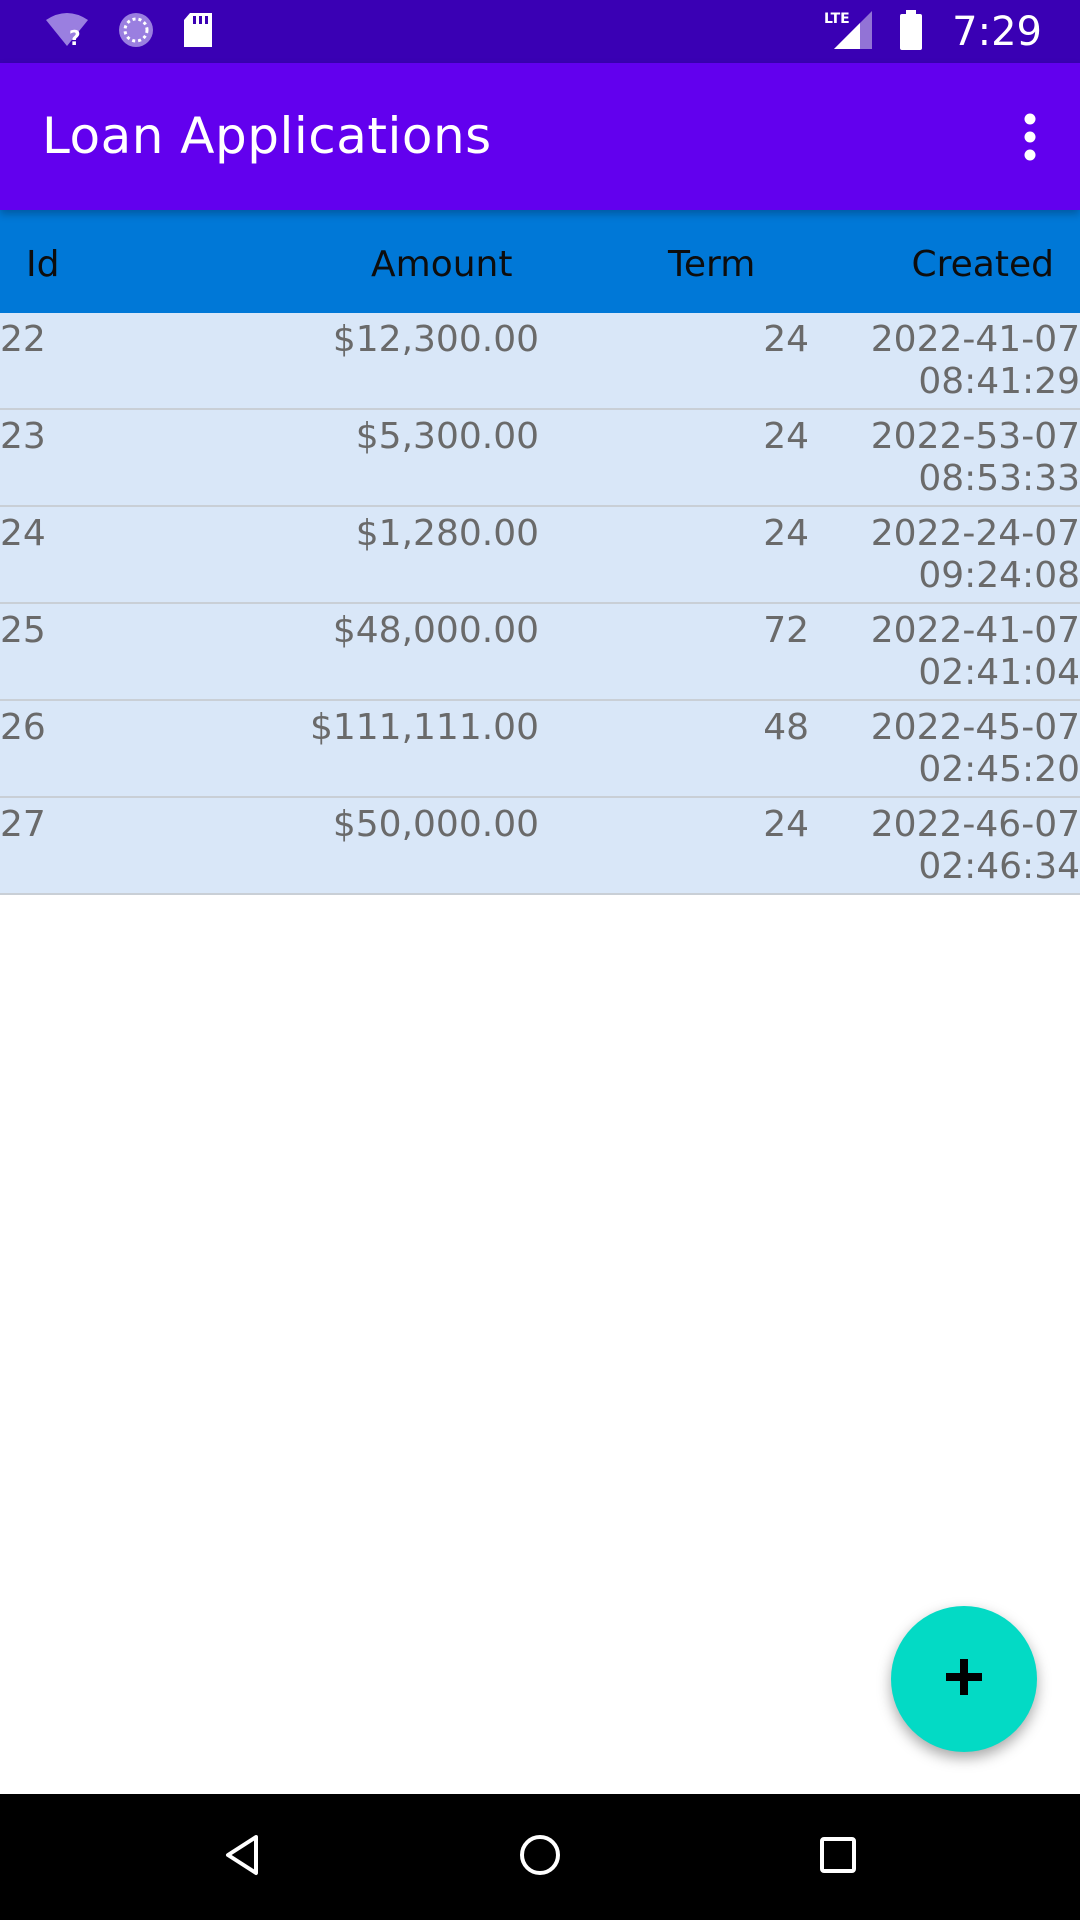  What do you see at coordinates (267, 136) in the screenshot?
I see `page-title: Loan Applications` at bounding box center [267, 136].